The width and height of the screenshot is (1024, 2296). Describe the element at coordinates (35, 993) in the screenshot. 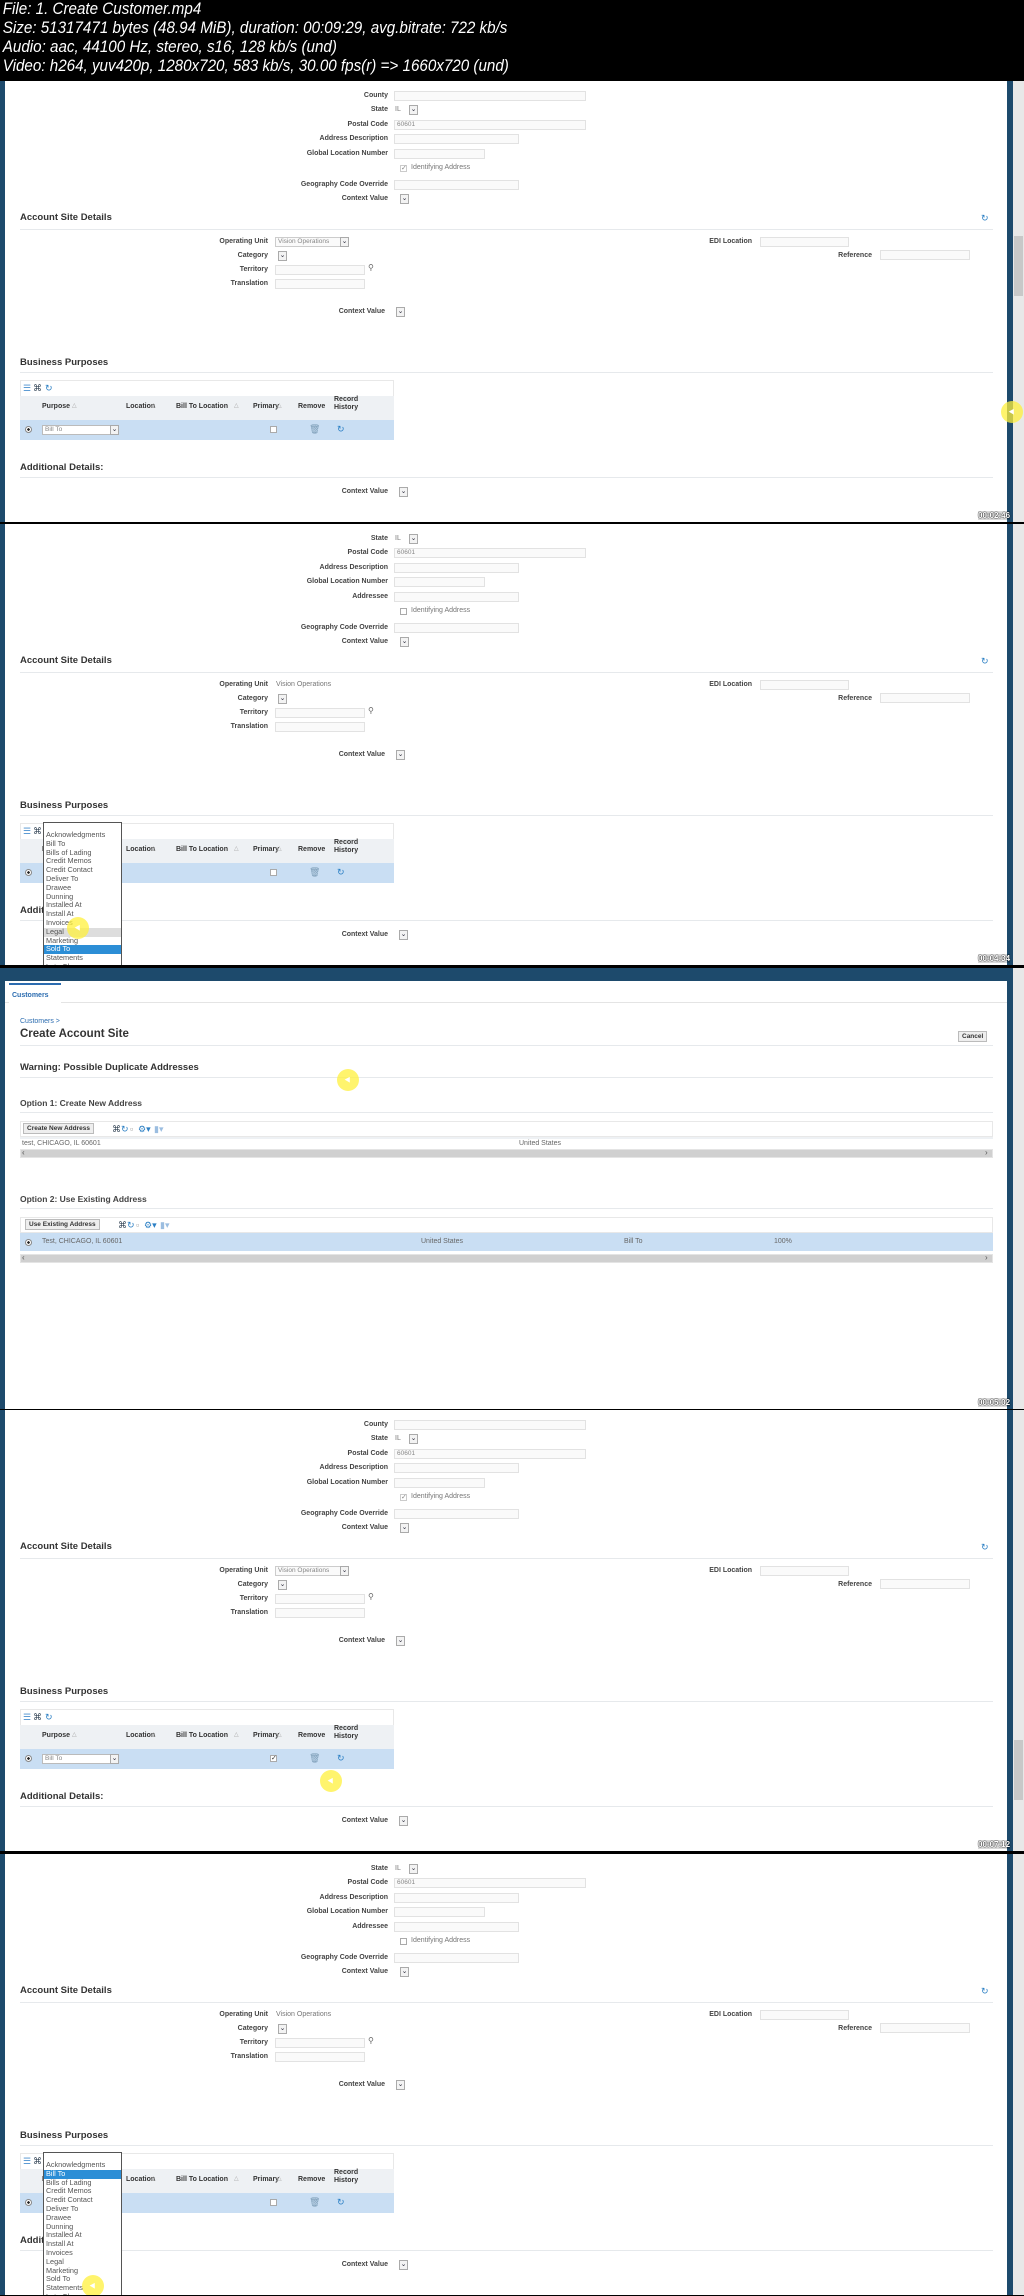

I see `tab-customers: Customers` at that location.